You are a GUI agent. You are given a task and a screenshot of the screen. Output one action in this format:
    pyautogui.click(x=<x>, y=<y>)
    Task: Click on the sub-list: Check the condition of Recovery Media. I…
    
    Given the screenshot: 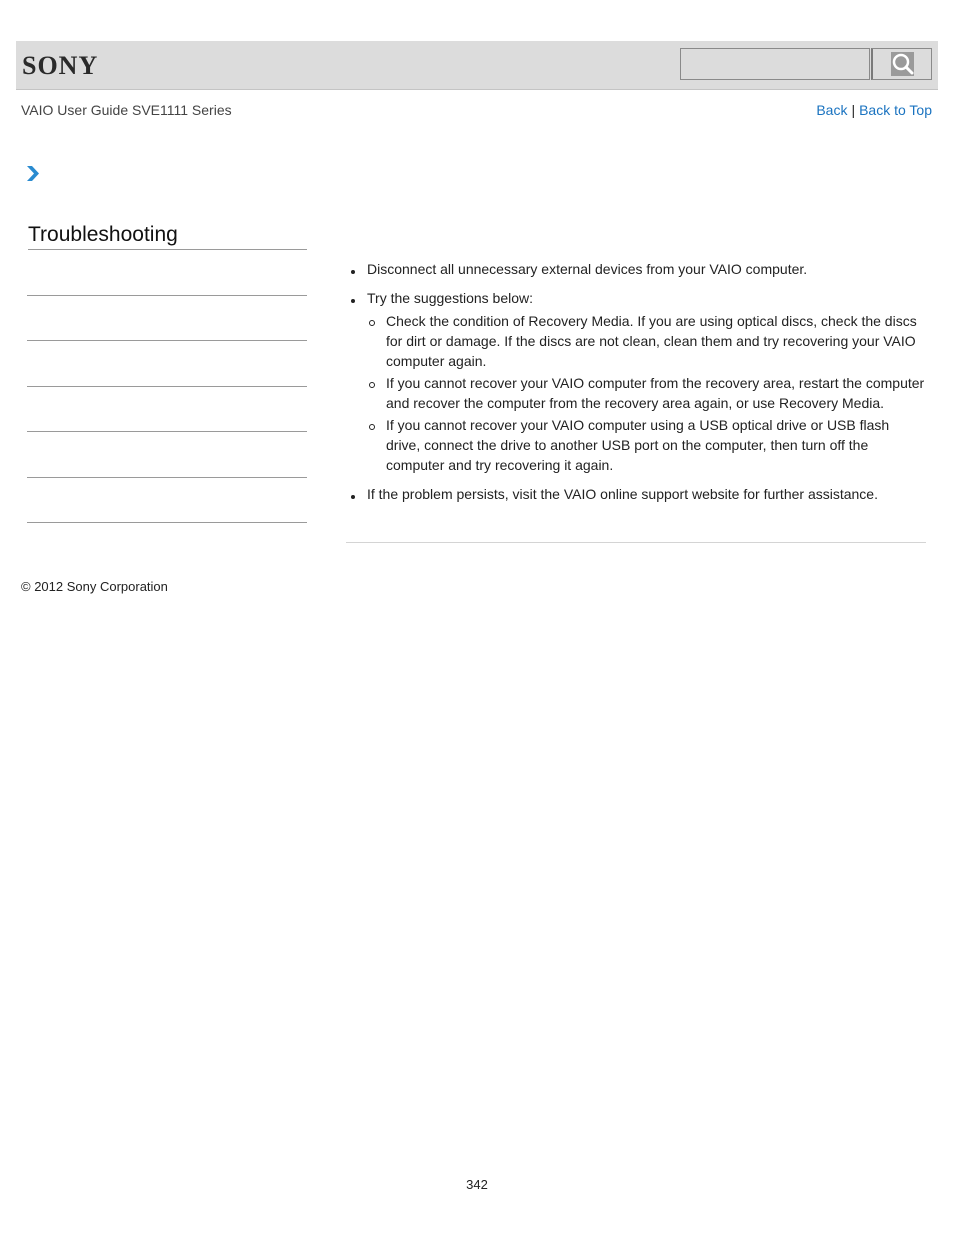 What is the action you would take?
    pyautogui.click(x=646, y=393)
    